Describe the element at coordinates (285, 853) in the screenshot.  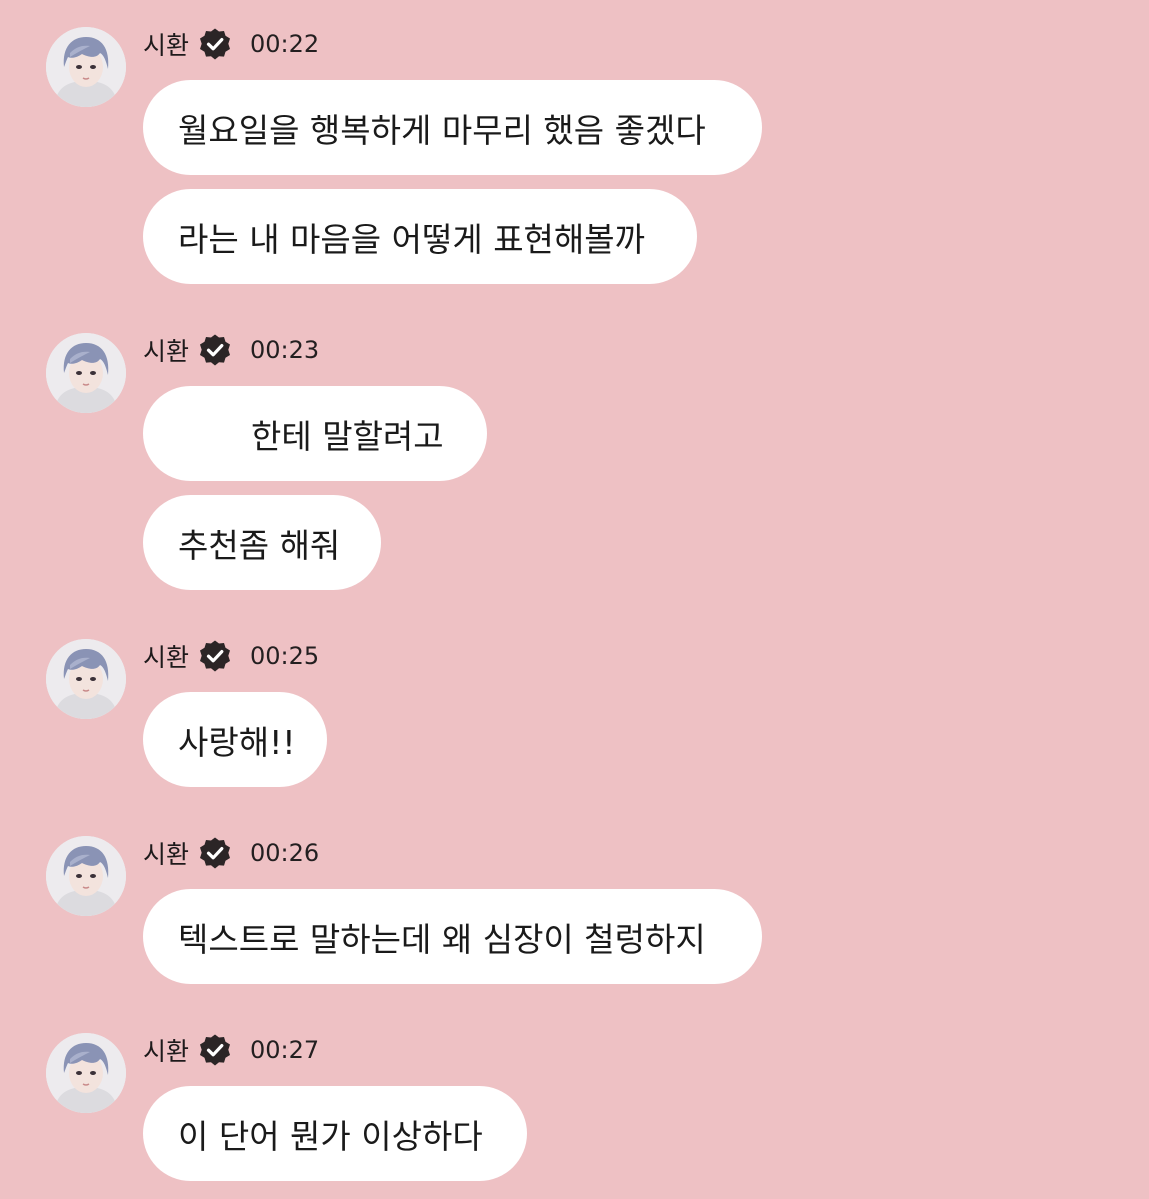
I see `timestamp: 00:26` at that location.